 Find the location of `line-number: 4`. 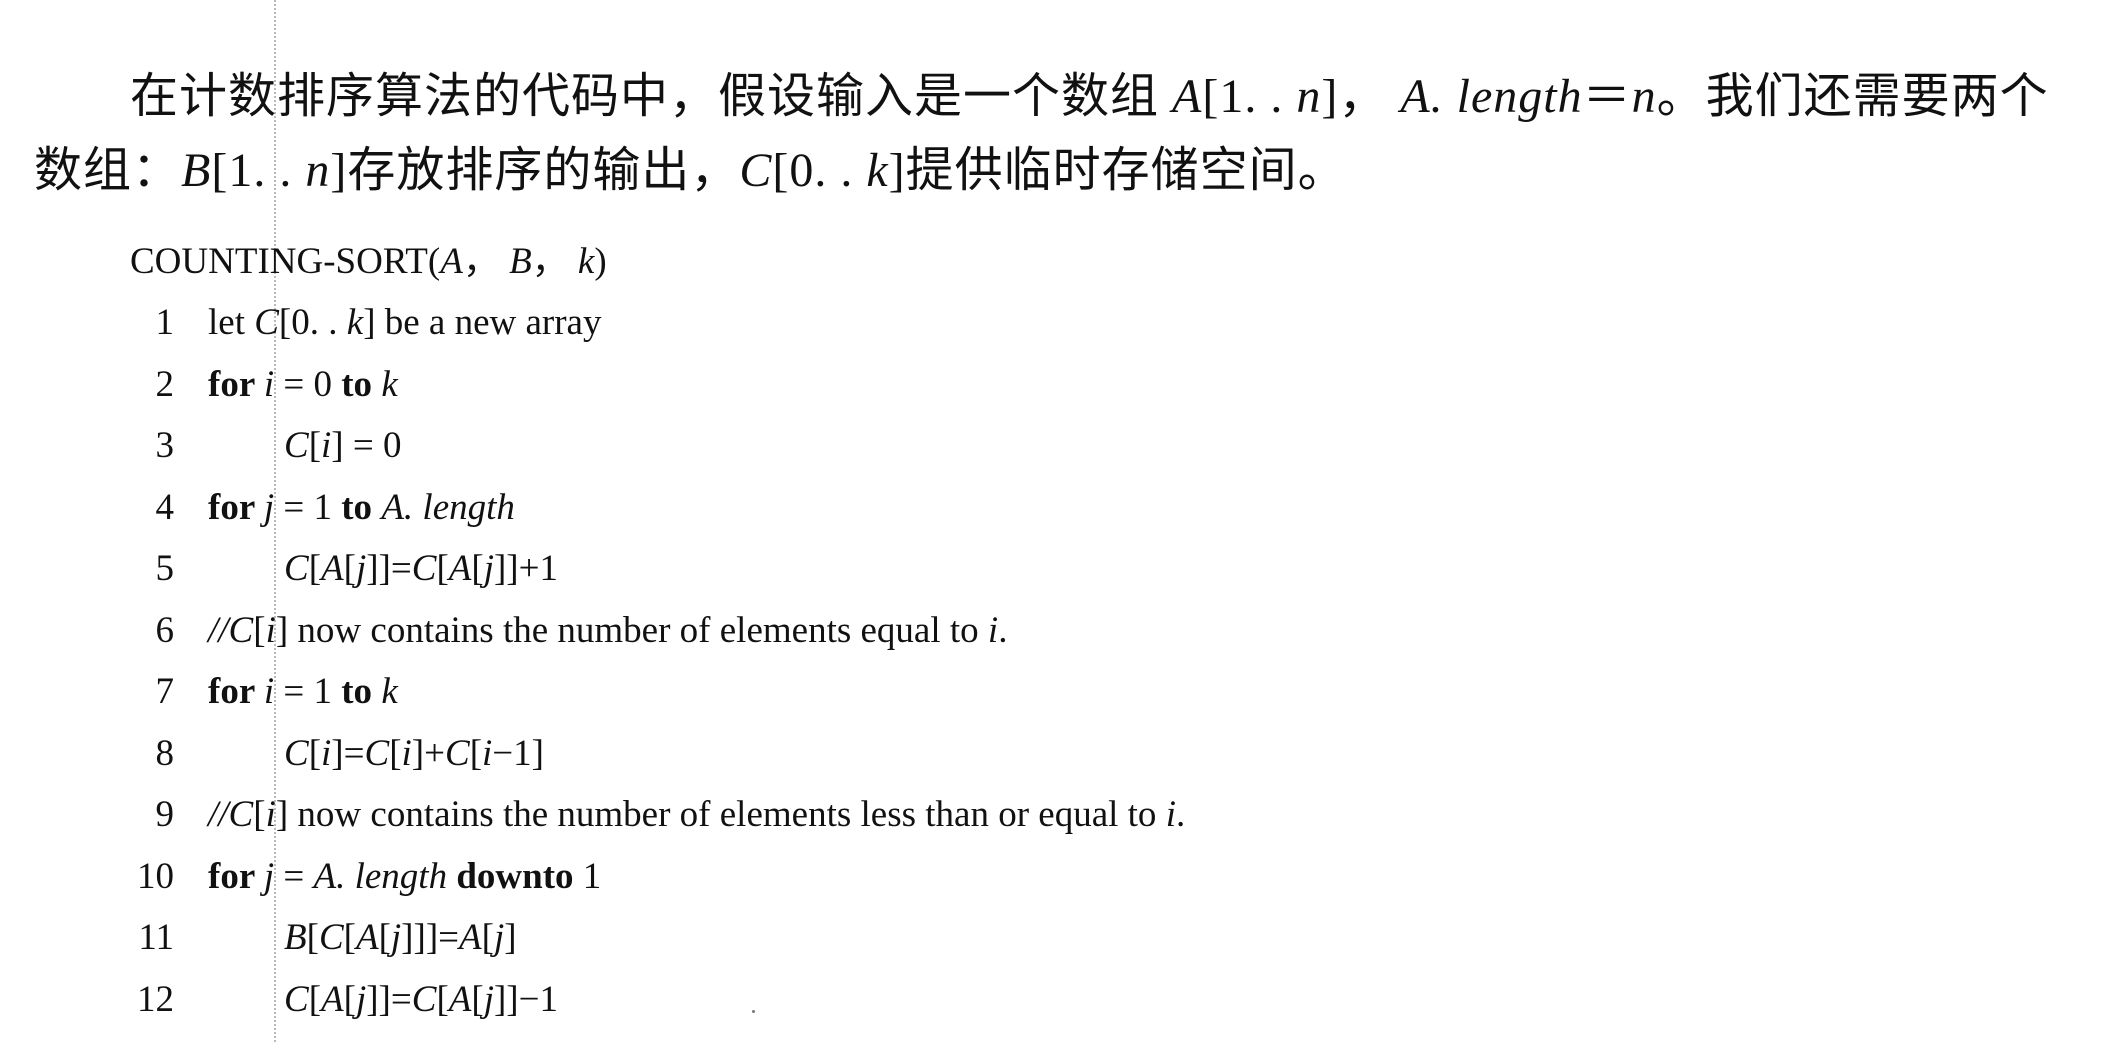

line-number: 4 is located at coordinates (165, 507).